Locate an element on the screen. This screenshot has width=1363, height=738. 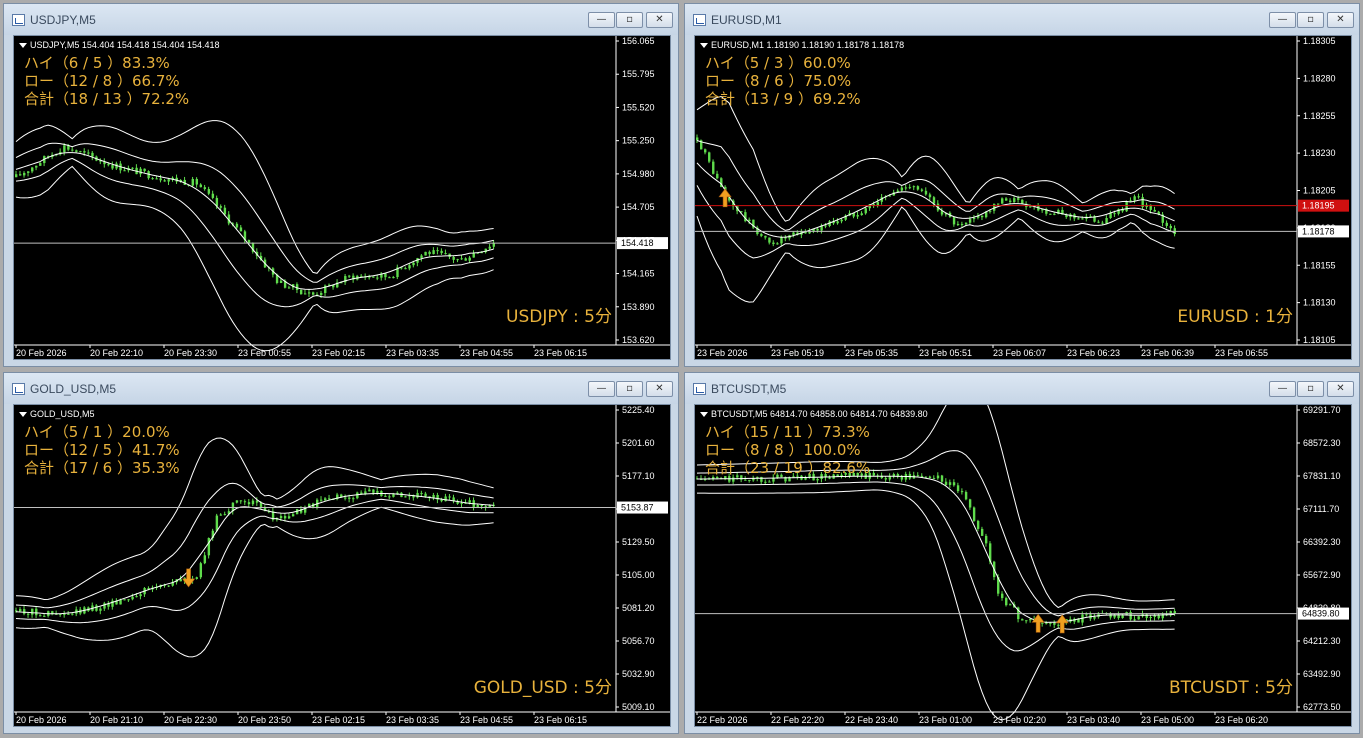
outer-band-lower is located at coordinates (254, 582).